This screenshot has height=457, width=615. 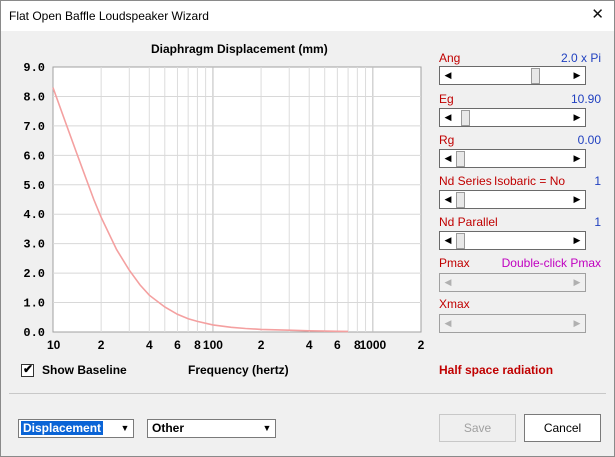 What do you see at coordinates (597, 14) in the screenshot?
I see `close-icon: ✕` at bounding box center [597, 14].